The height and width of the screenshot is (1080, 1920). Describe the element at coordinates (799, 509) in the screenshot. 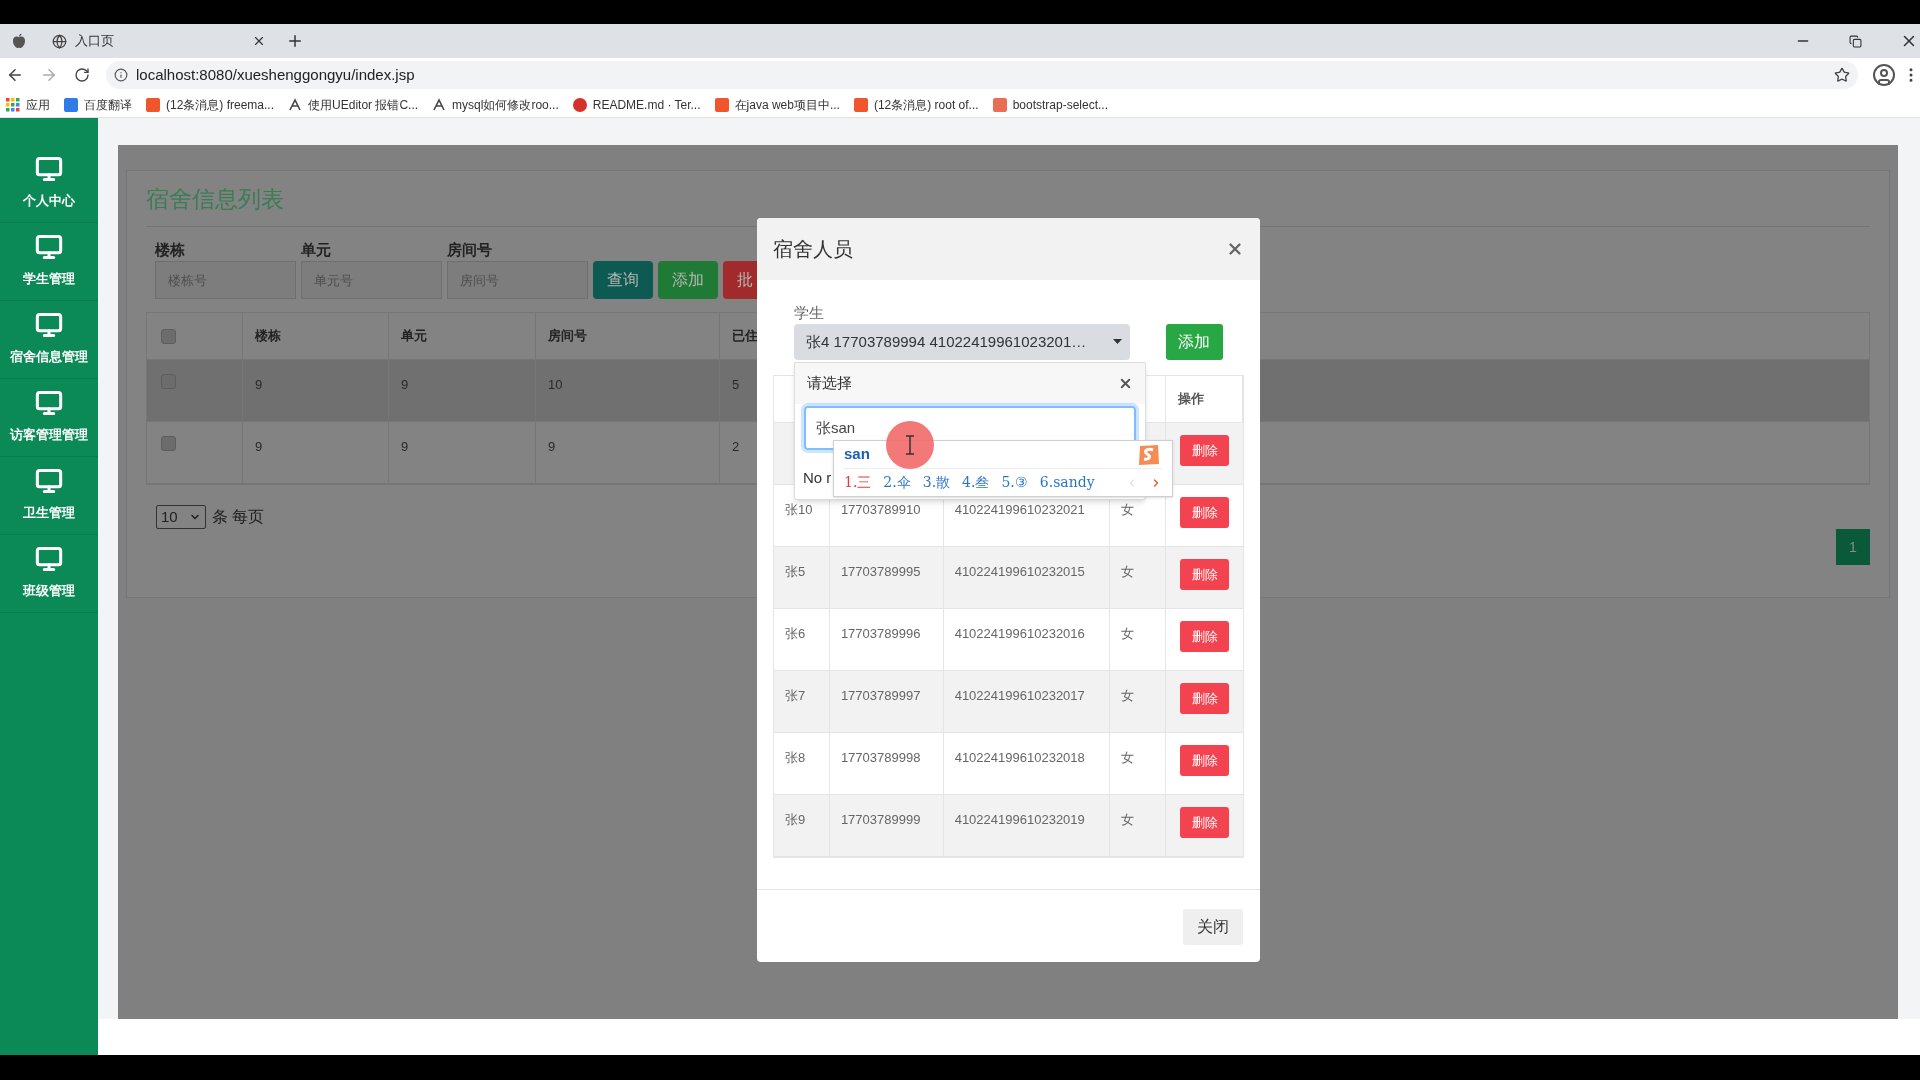

I see `table-cell: 张10` at that location.